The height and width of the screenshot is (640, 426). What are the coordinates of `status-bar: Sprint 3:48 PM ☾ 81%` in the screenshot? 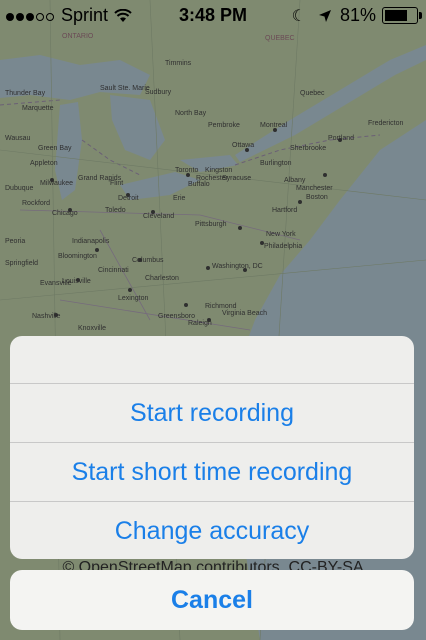 It's located at (213, 15).